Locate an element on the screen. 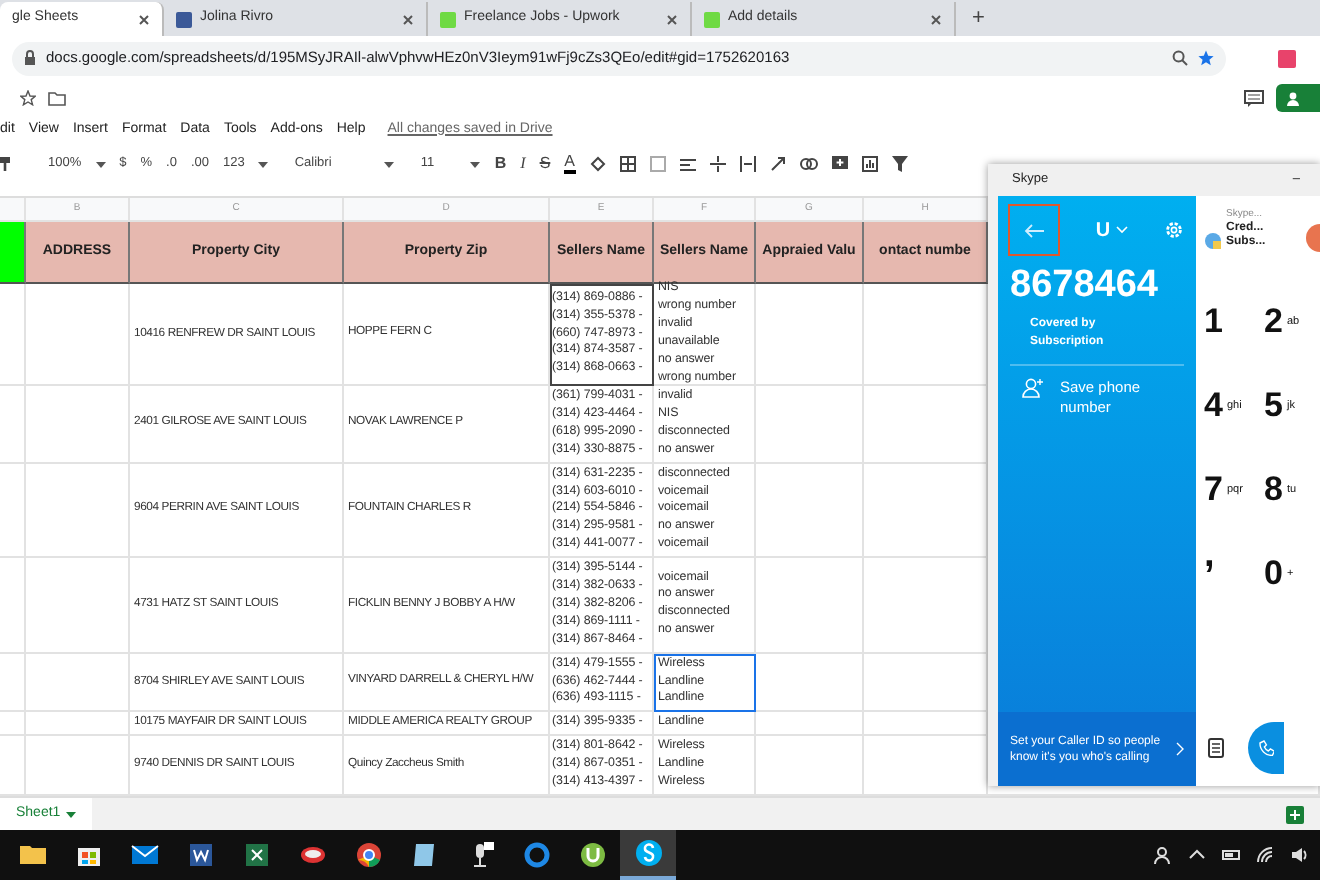 Image resolution: width=1320 pixels, height=880 pixels. text-color-button: A is located at coordinates (569, 164).